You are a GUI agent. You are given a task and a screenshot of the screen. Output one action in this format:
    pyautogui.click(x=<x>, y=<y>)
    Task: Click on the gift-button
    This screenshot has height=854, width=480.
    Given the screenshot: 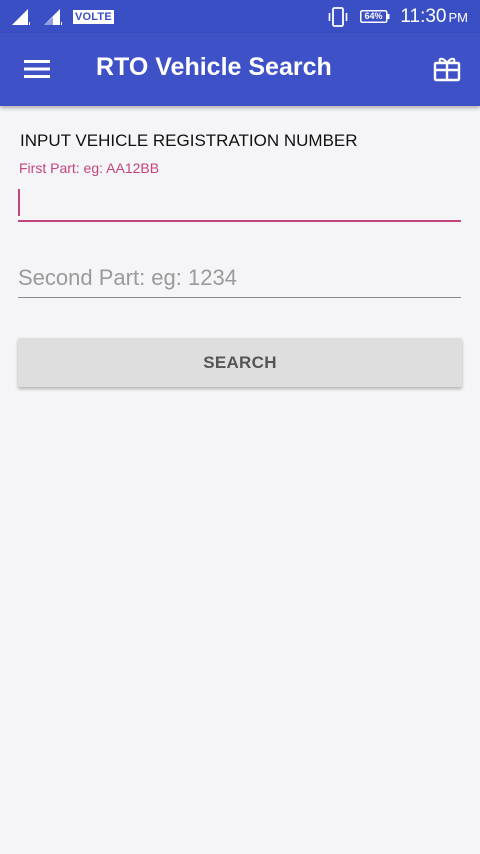 What is the action you would take?
    pyautogui.click(x=447, y=69)
    